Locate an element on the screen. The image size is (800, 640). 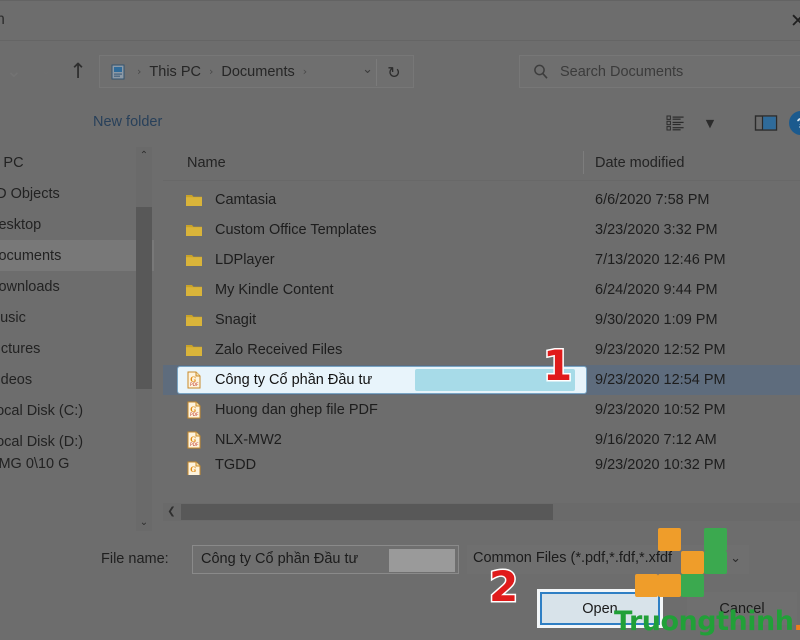
sidebar-item-label: DMG 0\10 G is located at coordinates (35, 464).